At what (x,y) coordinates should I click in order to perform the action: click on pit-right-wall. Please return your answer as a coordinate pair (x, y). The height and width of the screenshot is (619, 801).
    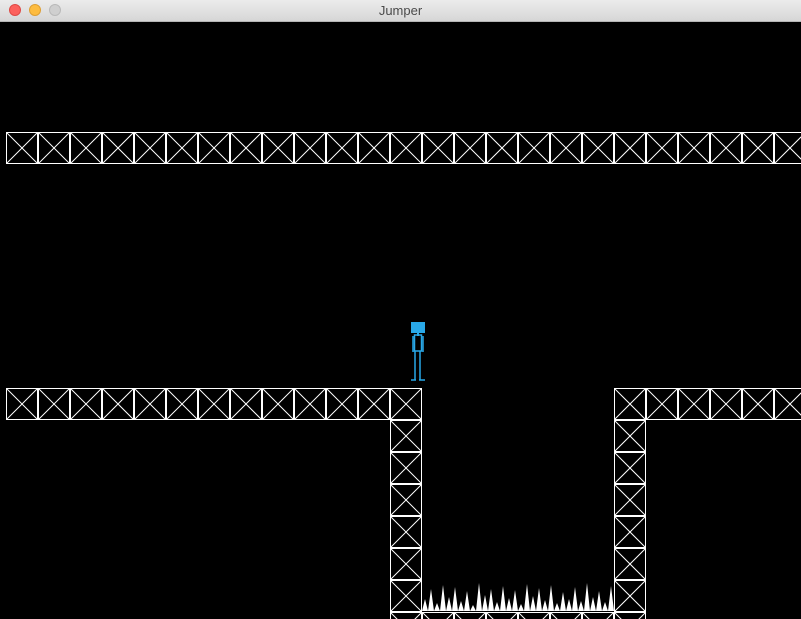
    Looking at the image, I should click on (630, 519).